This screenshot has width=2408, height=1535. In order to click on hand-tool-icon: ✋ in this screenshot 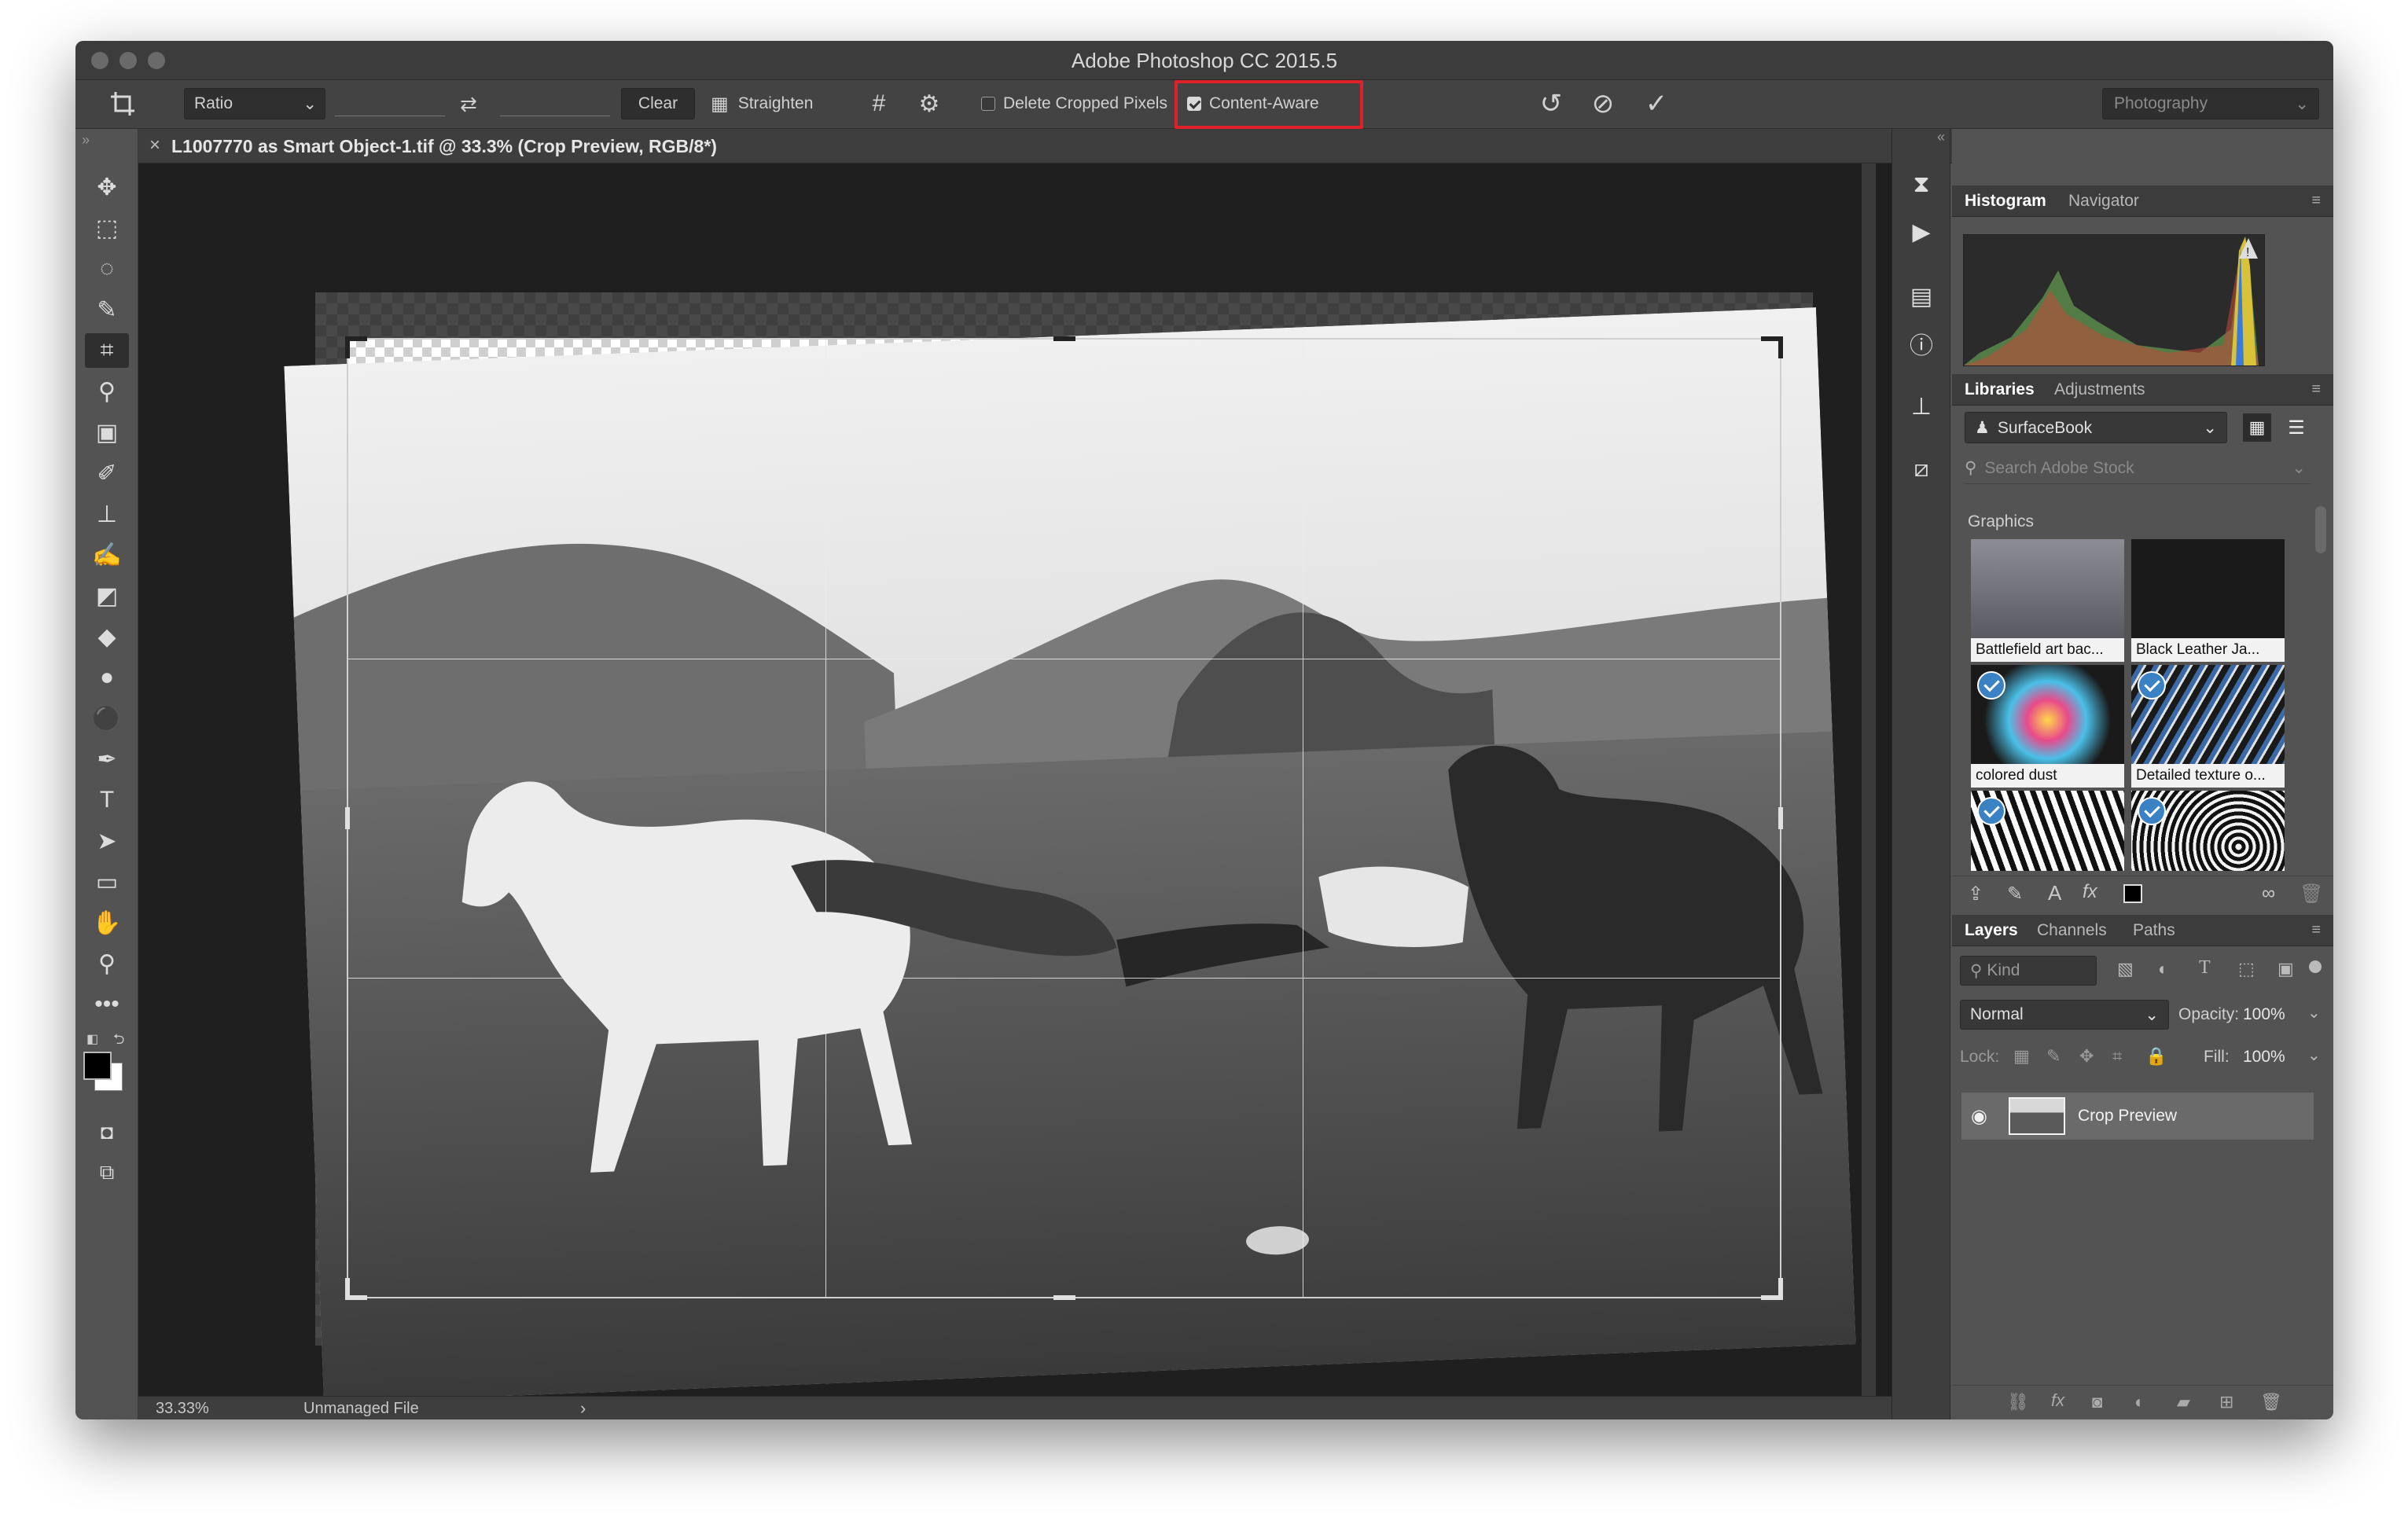, I will do `click(107, 923)`.